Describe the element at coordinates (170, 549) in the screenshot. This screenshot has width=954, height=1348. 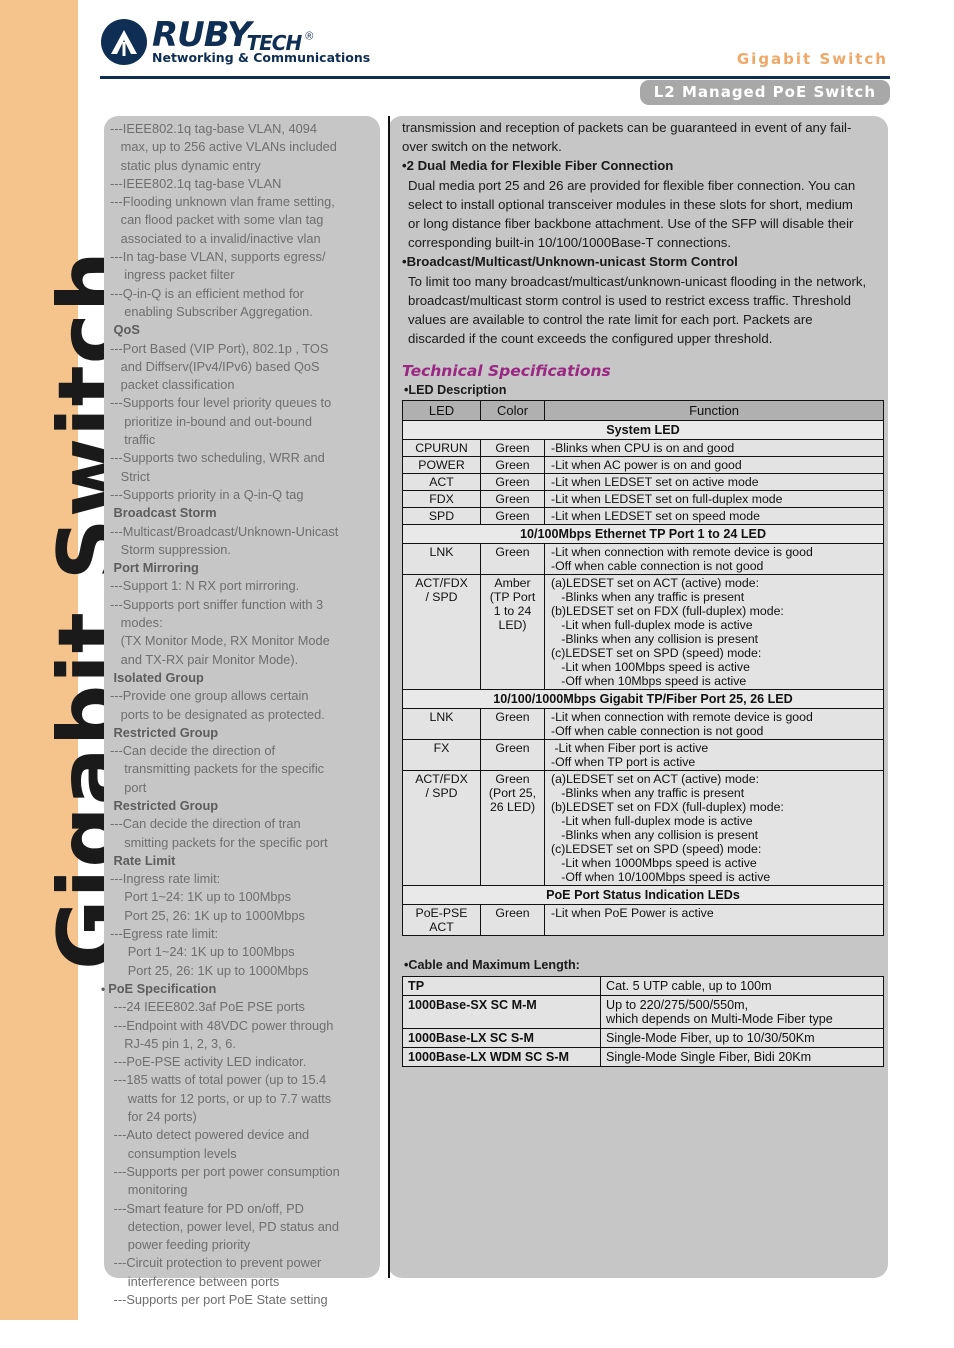
I see `feature-line: Storm suppression.` at that location.